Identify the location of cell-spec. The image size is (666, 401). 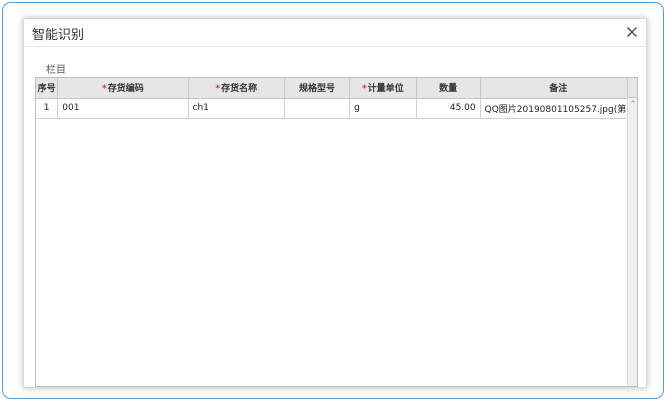
(317, 108).